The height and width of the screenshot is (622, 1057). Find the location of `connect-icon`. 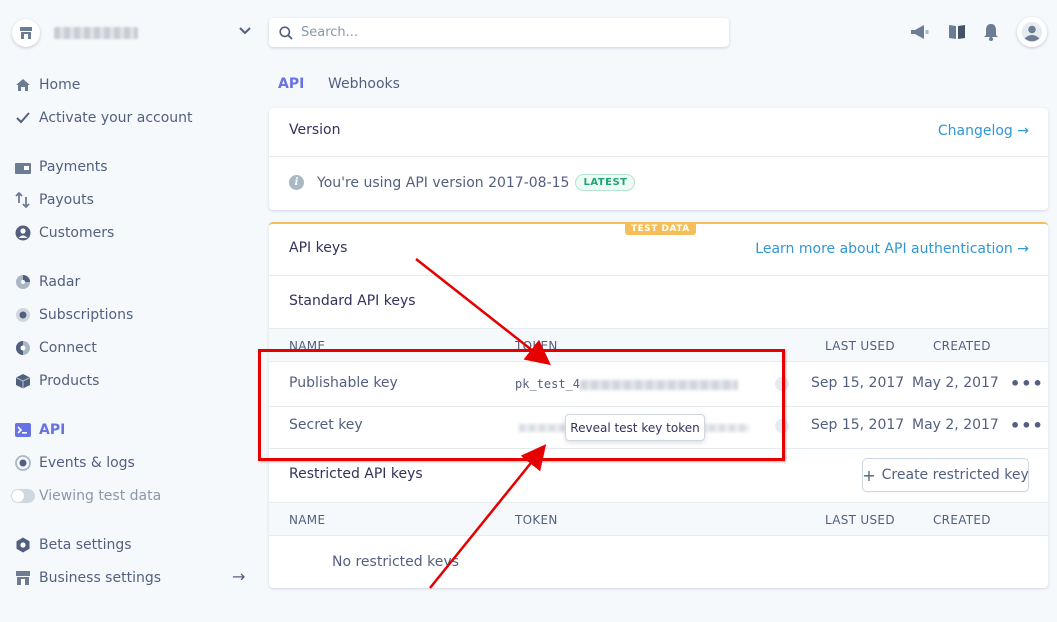

connect-icon is located at coordinates (23, 348).